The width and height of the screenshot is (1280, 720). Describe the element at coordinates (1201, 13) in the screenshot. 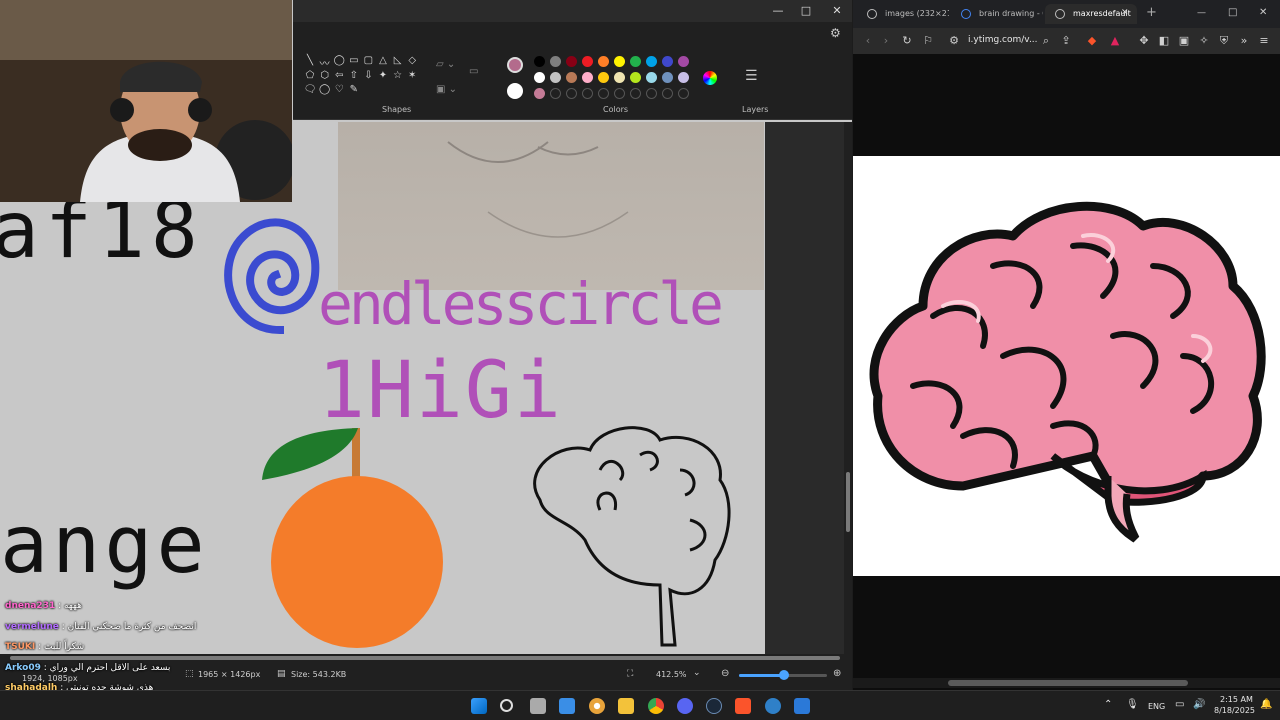

I see `browser-minimize-button: —` at that location.